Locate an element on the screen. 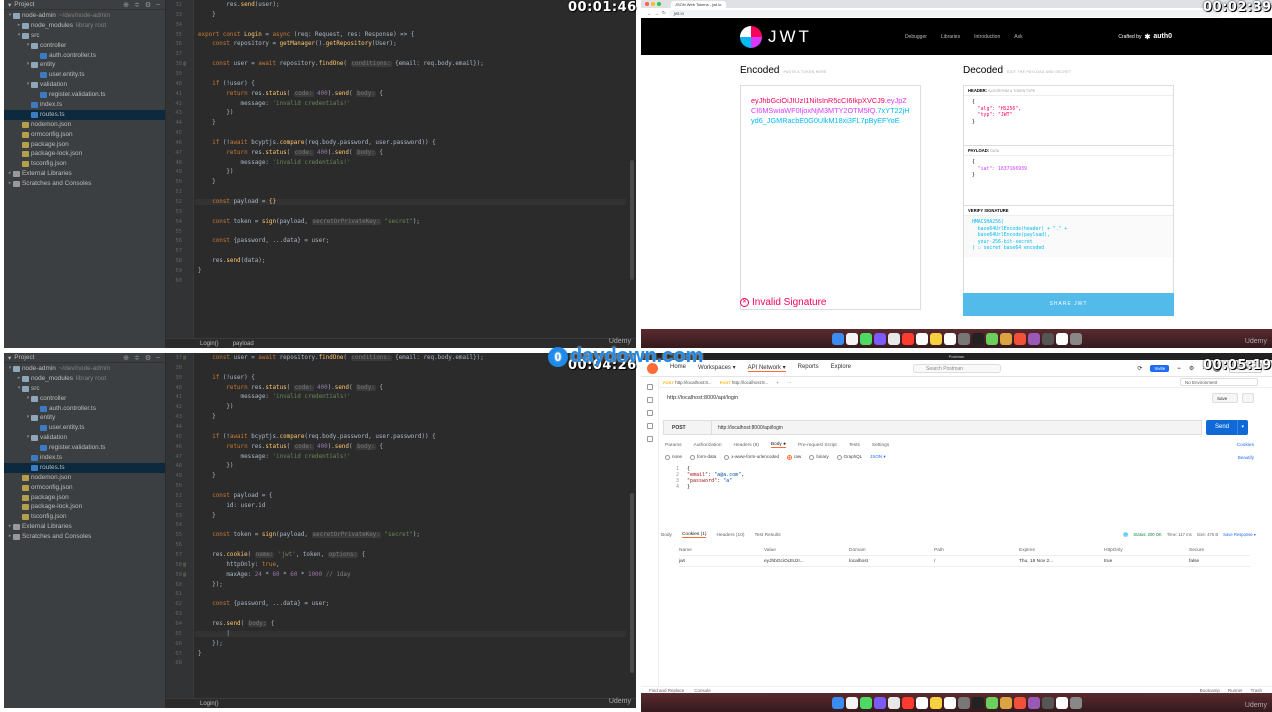  request-subtab: Settings is located at coordinates (880, 445).